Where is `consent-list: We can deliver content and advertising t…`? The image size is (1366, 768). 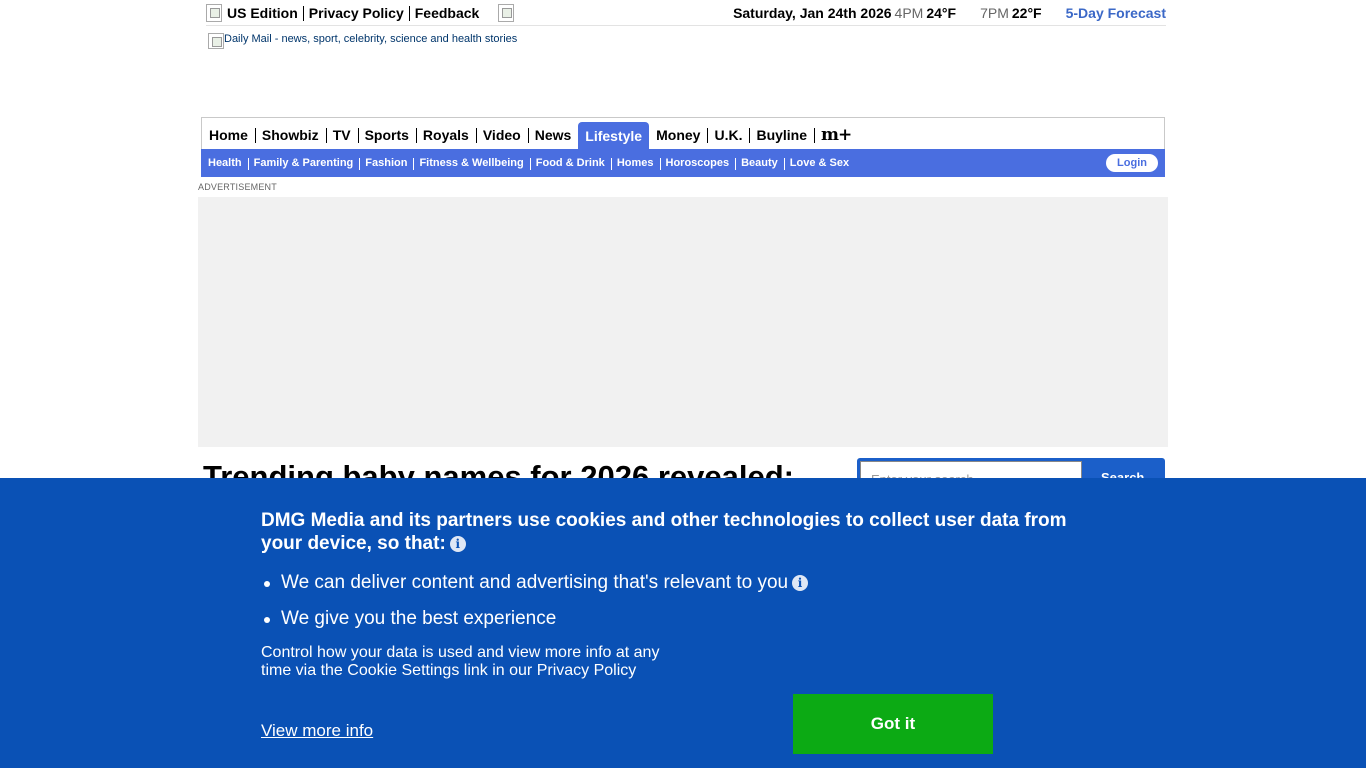 consent-list: We can deliver content and advertising t… is located at coordinates (536, 607).